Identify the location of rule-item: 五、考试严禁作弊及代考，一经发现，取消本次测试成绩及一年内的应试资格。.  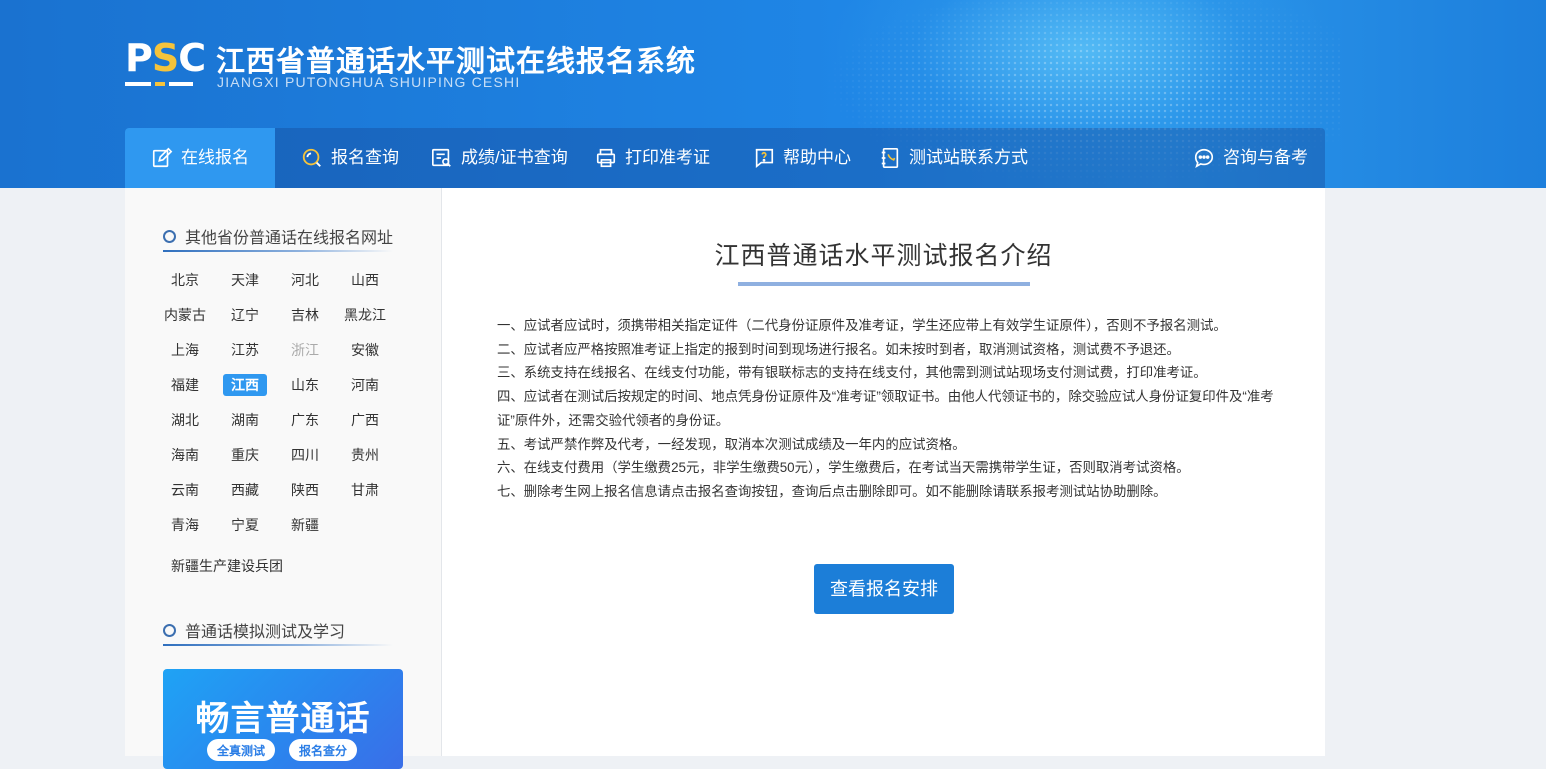
(731, 444).